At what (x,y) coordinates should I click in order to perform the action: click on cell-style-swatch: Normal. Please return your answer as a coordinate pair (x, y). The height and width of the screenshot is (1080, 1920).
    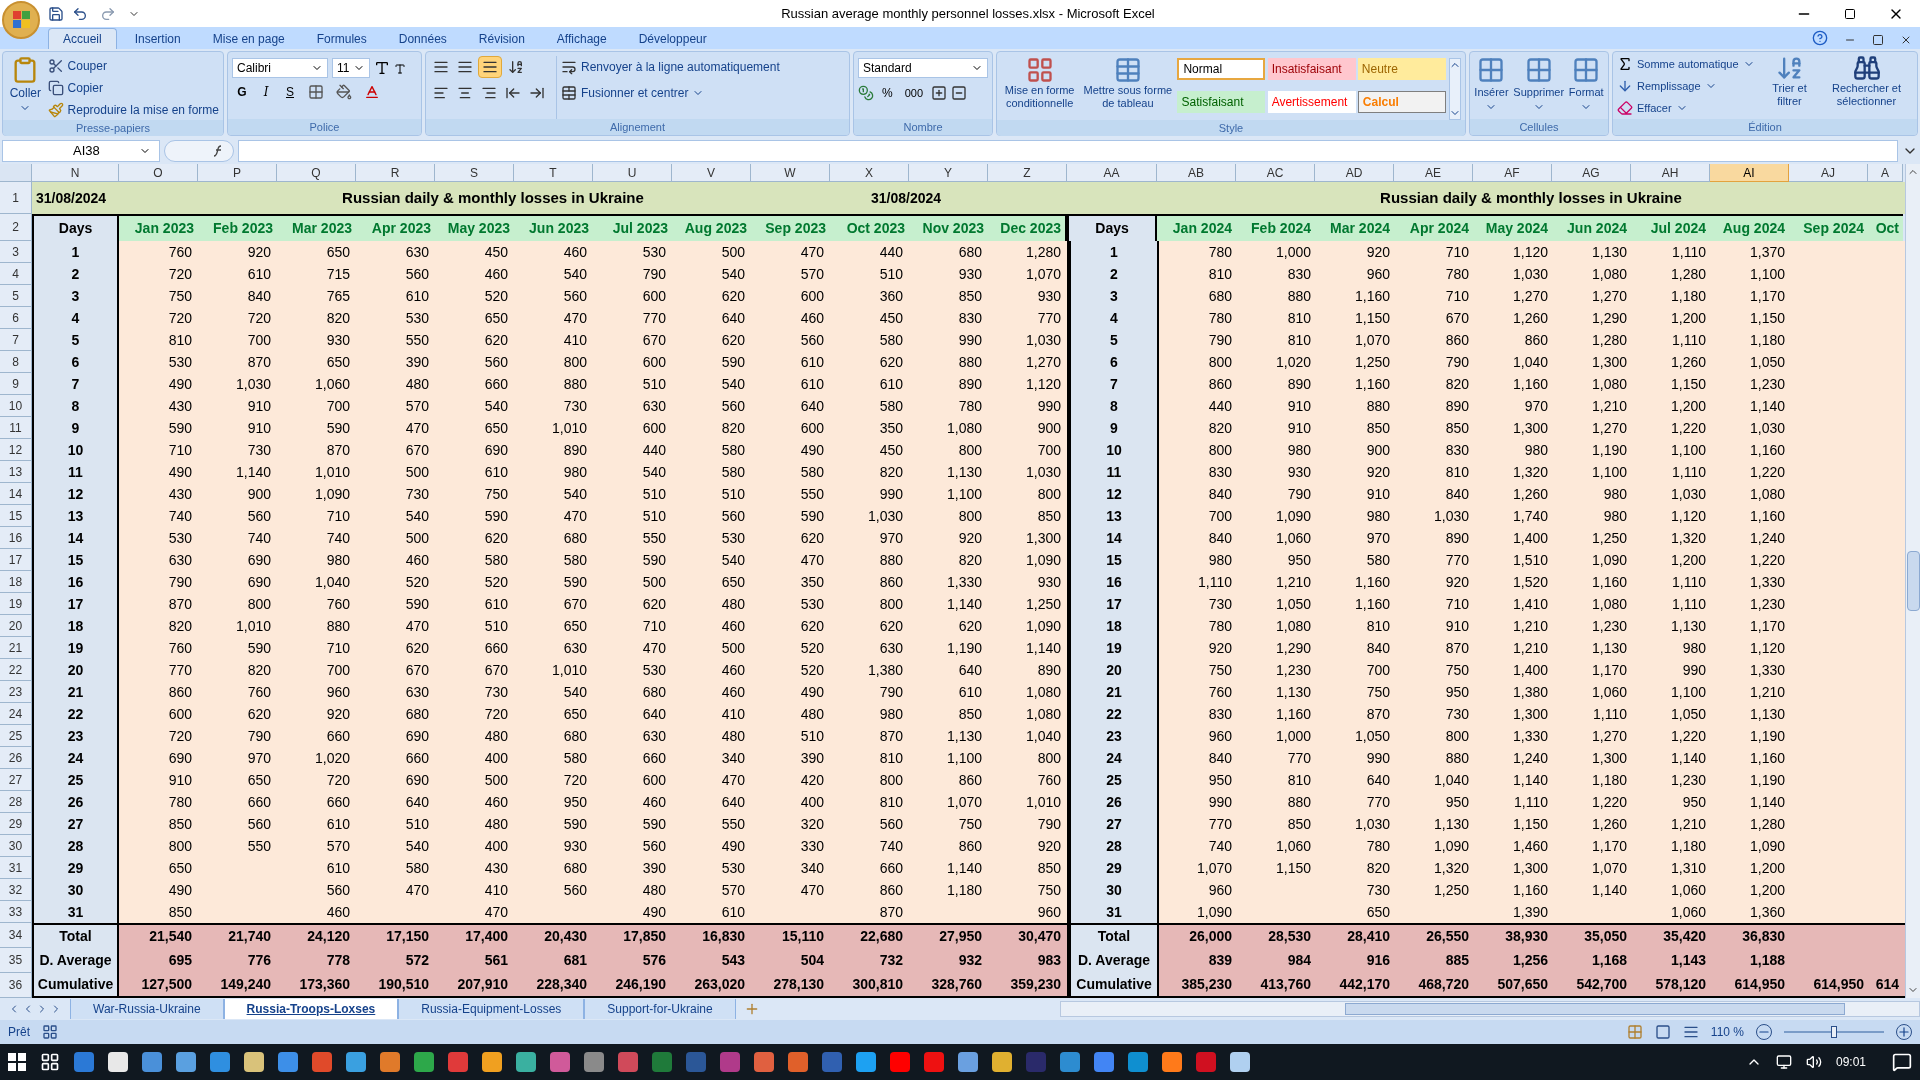
    Looking at the image, I should click on (1221, 69).